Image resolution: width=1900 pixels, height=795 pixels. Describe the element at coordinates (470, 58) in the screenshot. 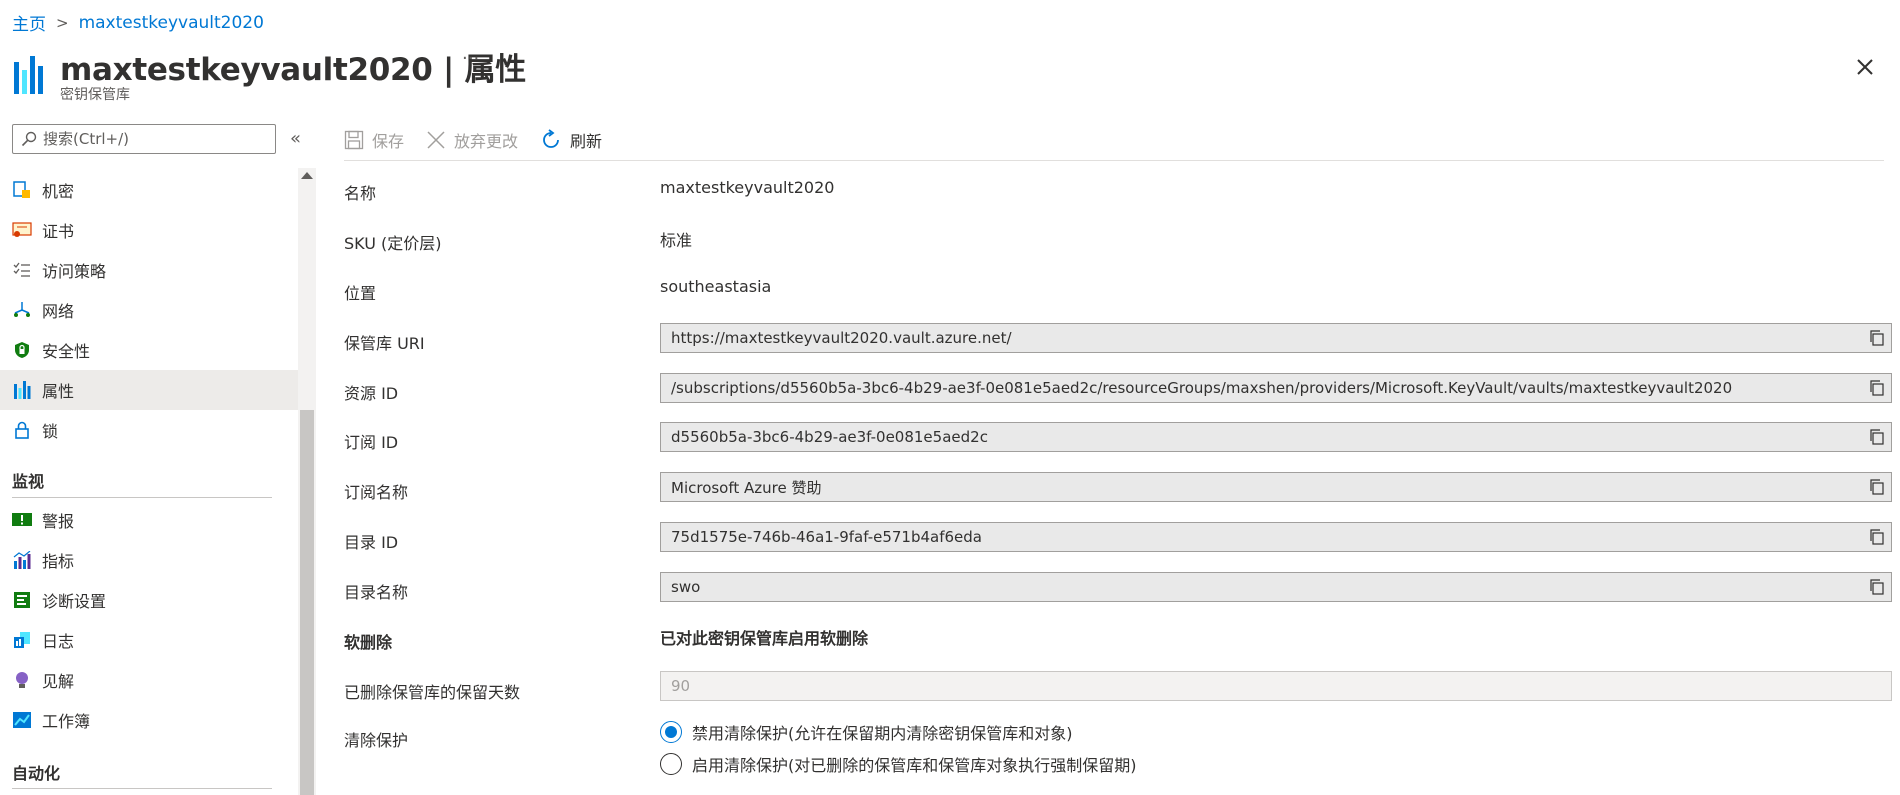

I see `more-options-icon: ···` at that location.